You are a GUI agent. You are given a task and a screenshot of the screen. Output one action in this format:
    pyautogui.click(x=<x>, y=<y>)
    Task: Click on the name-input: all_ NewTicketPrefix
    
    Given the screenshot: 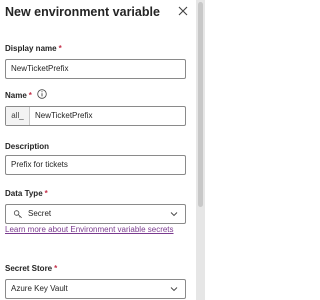 What is the action you would take?
    pyautogui.click(x=95, y=116)
    